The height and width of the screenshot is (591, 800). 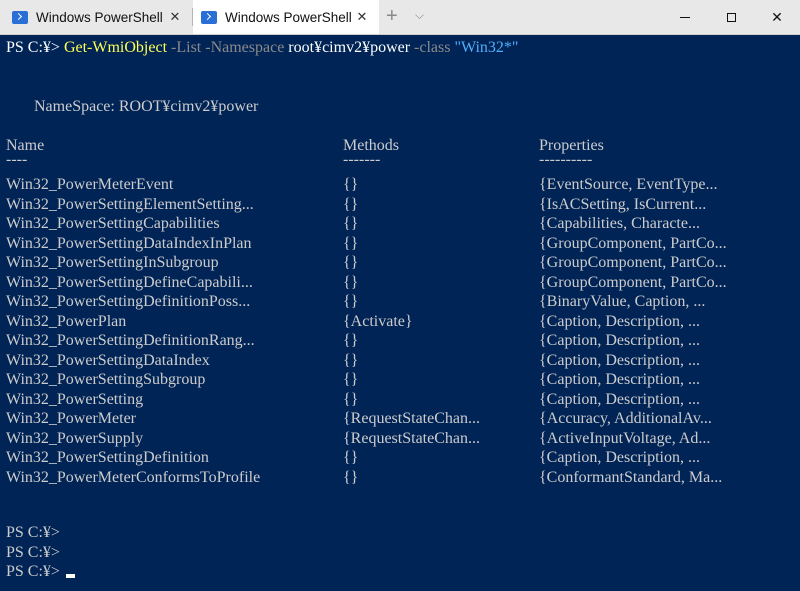 What do you see at coordinates (75, 399) in the screenshot?
I see `row-name: Win32_PowerSetting` at bounding box center [75, 399].